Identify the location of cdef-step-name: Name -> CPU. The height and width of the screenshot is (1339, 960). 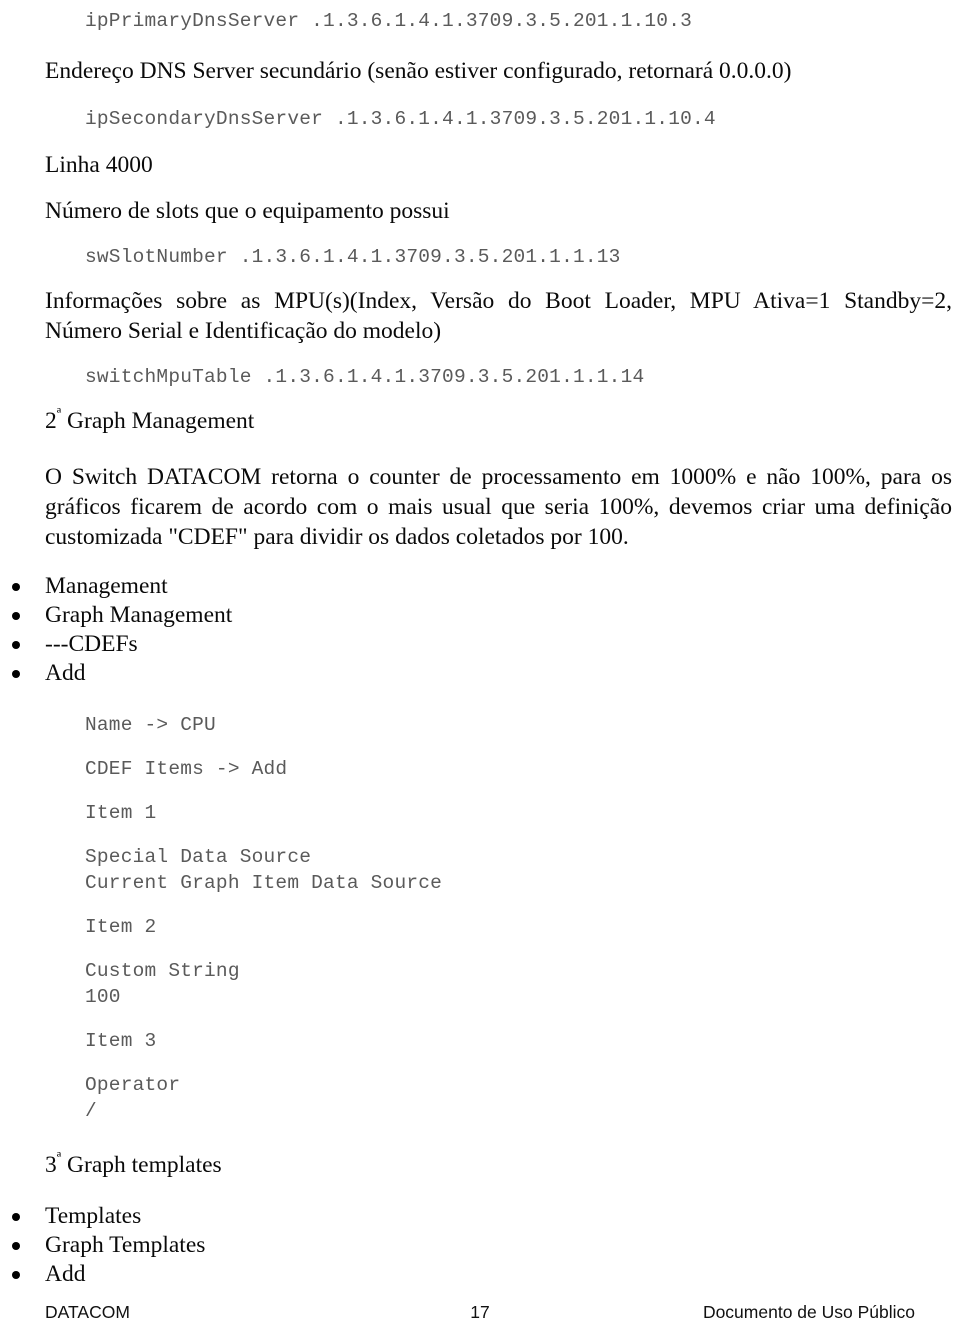
(150, 725).